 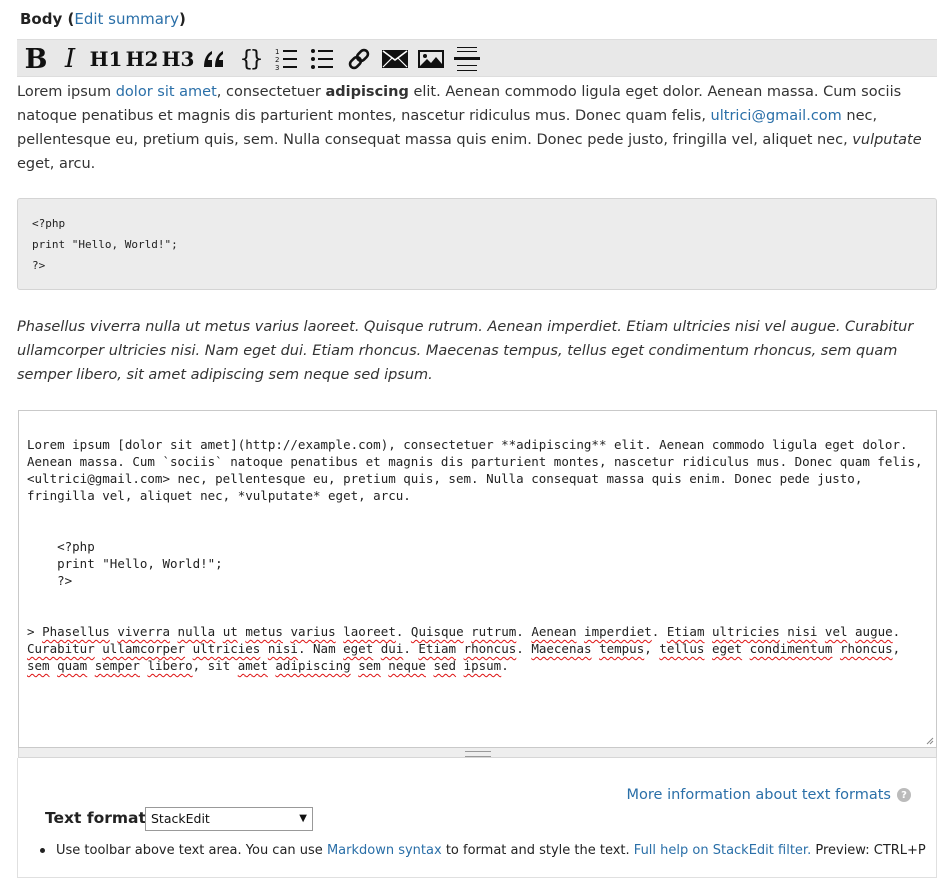 What do you see at coordinates (367, 92) in the screenshot?
I see `preview-bold: adipiscing` at bounding box center [367, 92].